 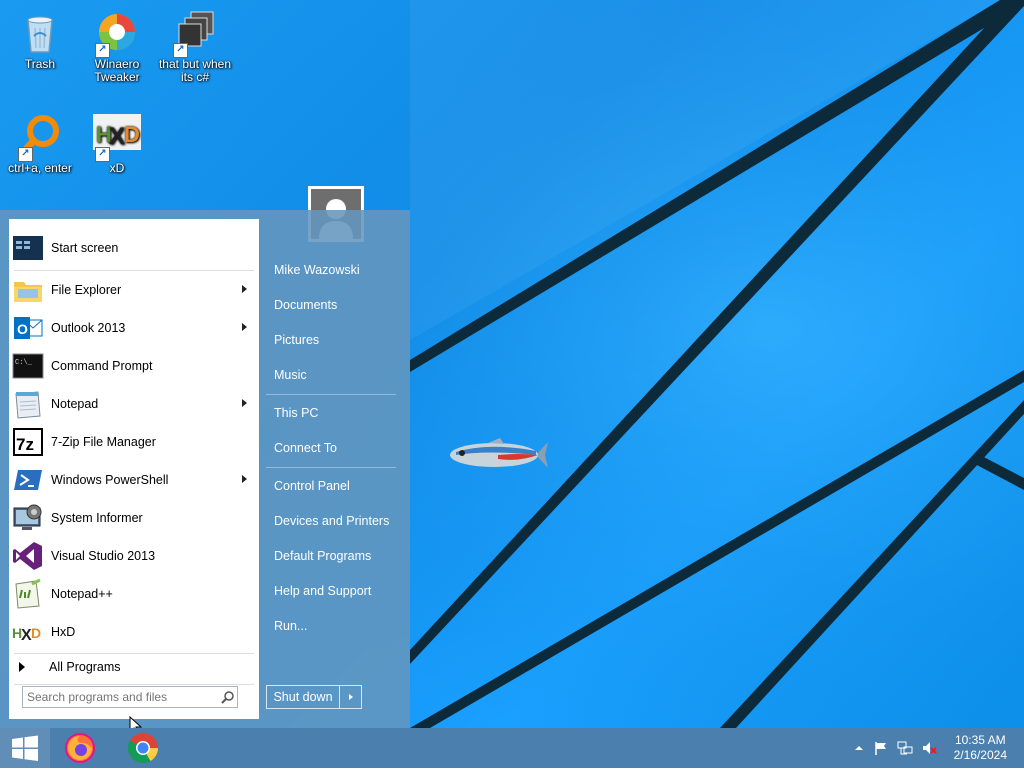 What do you see at coordinates (24, 363) in the screenshot?
I see `svg-text: C:\_` at bounding box center [24, 363].